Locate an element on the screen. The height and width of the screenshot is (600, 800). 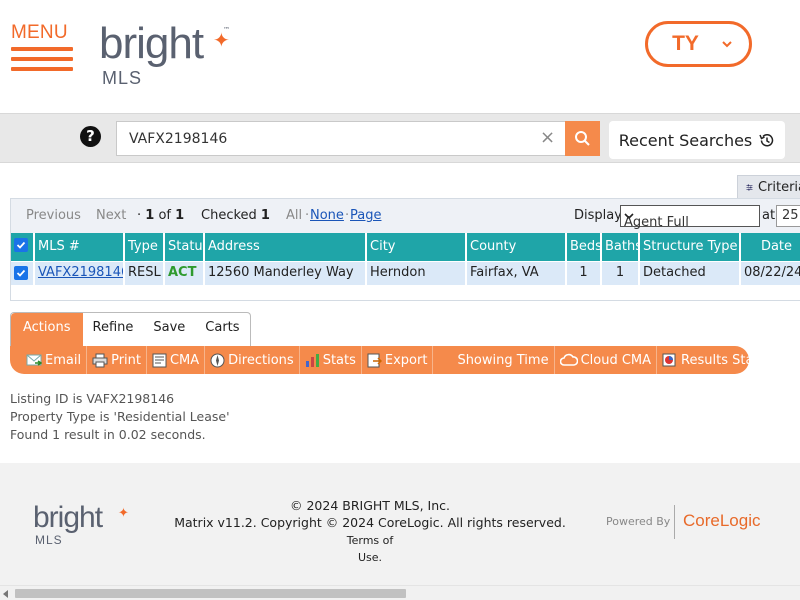
footer-divider is located at coordinates (674, 522).